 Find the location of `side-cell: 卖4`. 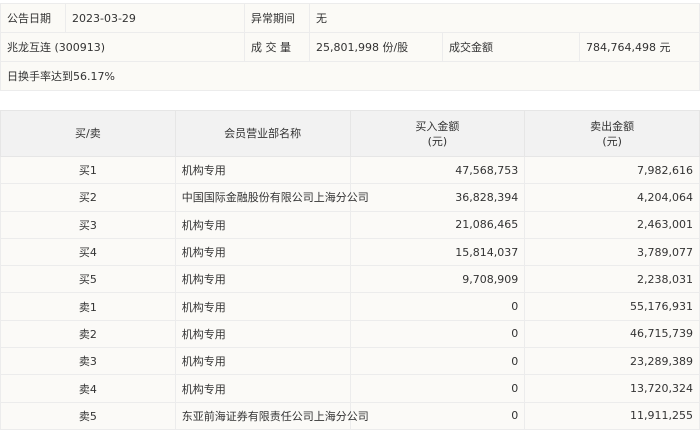

side-cell: 卖4 is located at coordinates (88, 388).